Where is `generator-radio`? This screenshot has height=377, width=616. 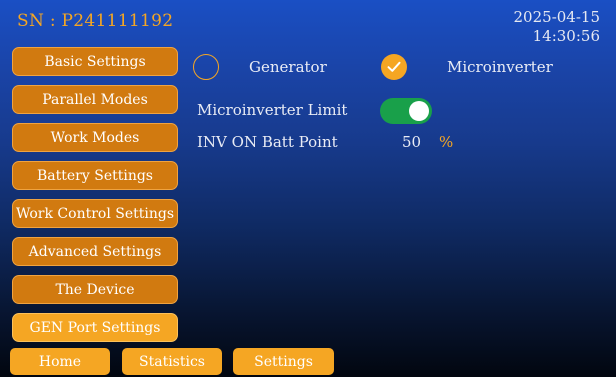
generator-radio is located at coordinates (206, 67).